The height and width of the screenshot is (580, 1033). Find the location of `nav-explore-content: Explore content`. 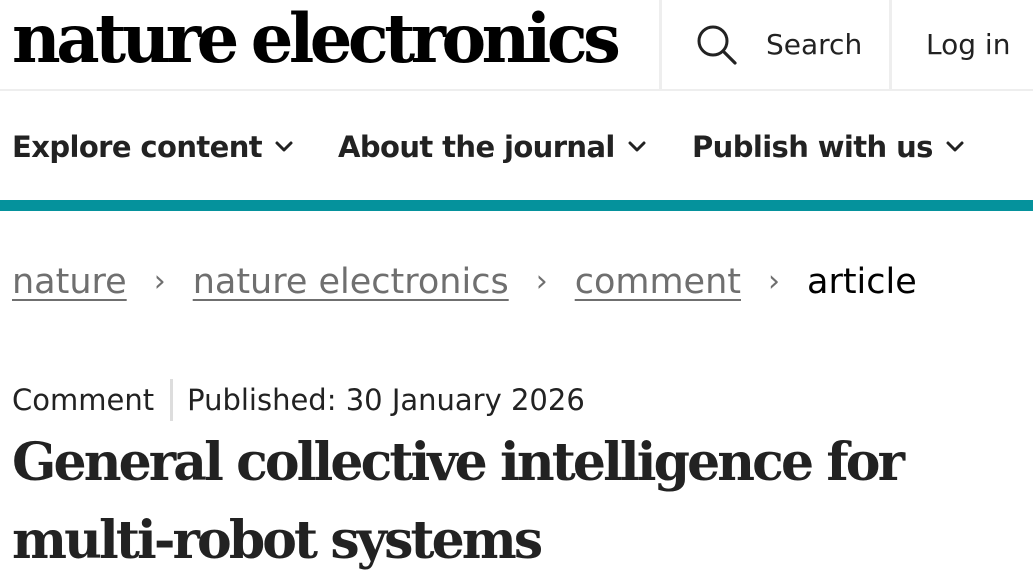

nav-explore-content: Explore content is located at coordinates (153, 147).